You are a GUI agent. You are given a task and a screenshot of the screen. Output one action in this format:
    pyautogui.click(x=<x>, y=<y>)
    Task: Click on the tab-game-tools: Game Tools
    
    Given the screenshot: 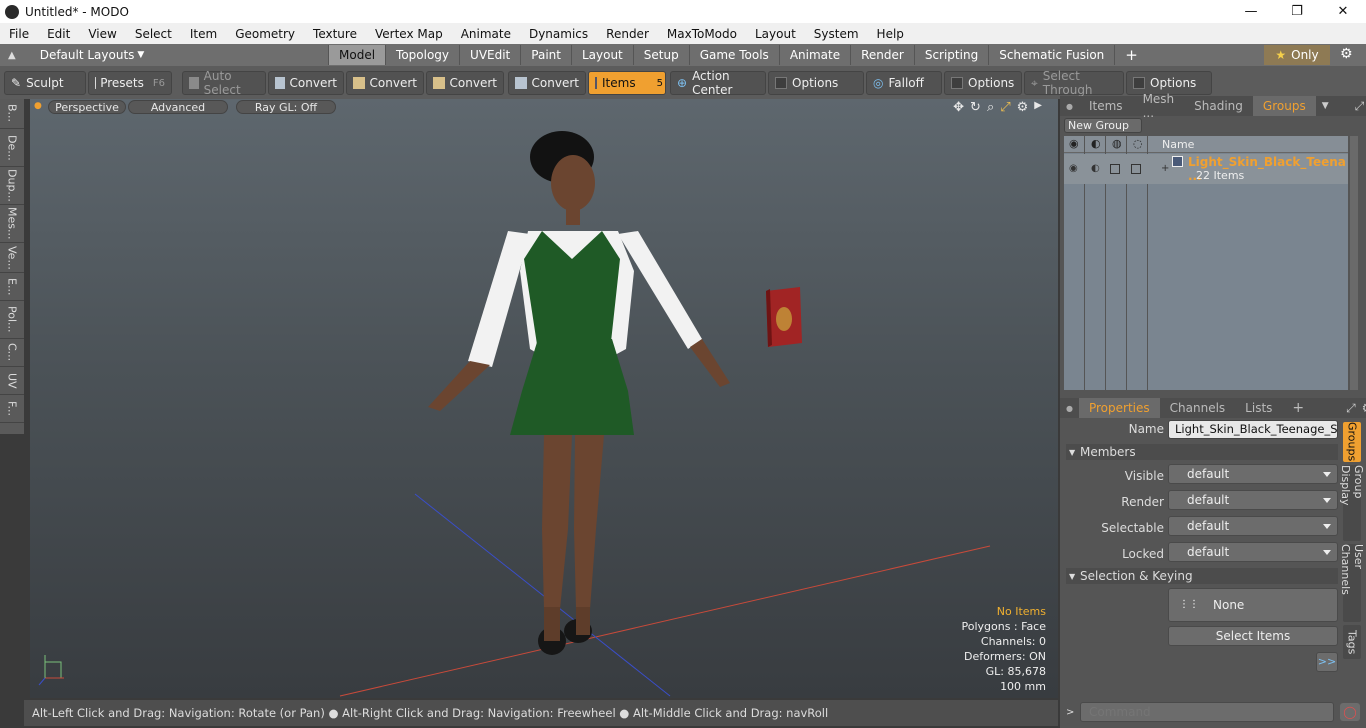 What is the action you would take?
    pyautogui.click(x=733, y=55)
    